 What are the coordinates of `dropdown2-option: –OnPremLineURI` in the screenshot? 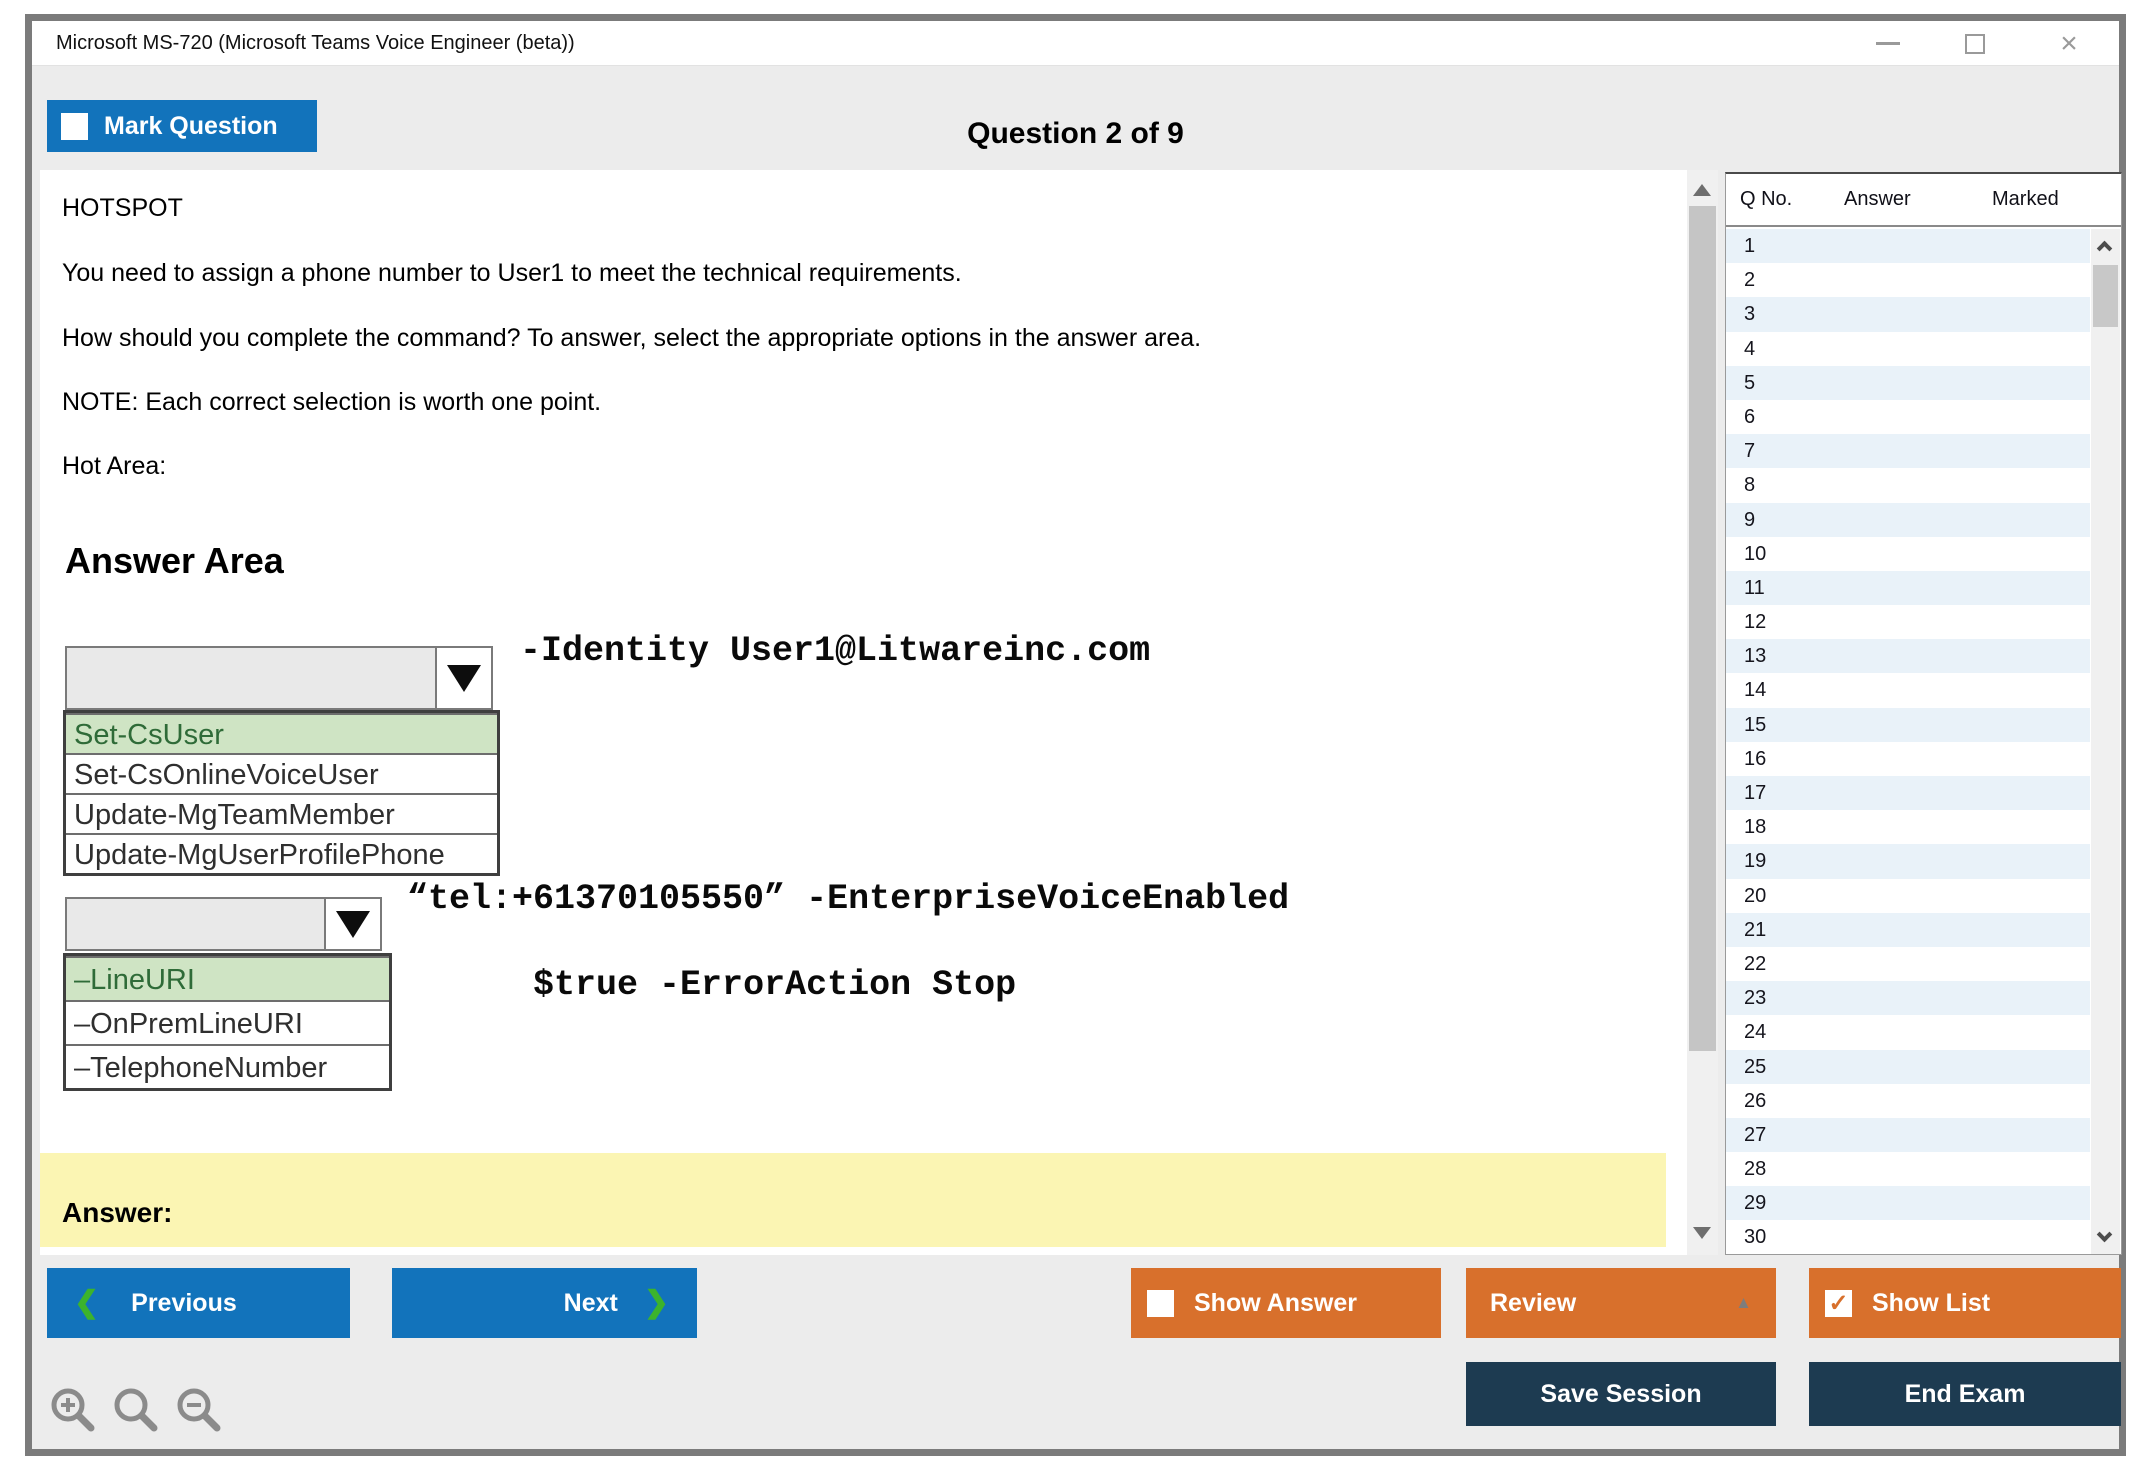 It's located at (227, 1022).